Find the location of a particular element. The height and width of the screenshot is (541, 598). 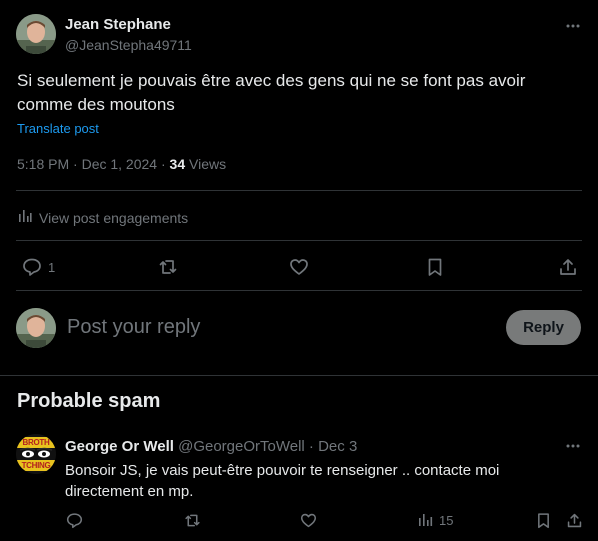

post-meta: 5:18 PM · Dec 1, 2024 · 34 Views is located at coordinates (121, 164).